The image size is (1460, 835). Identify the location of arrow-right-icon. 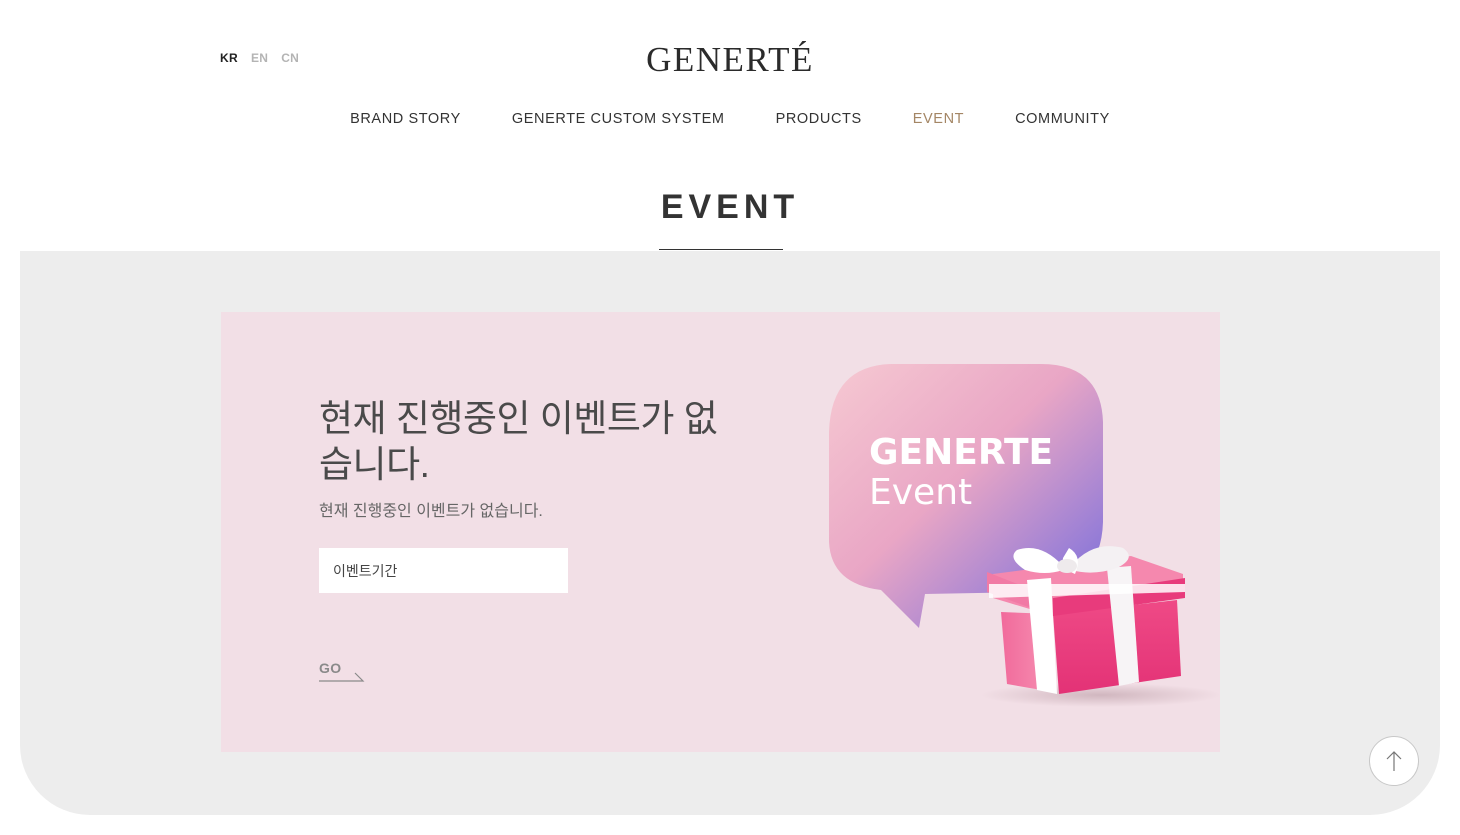
(342, 677).